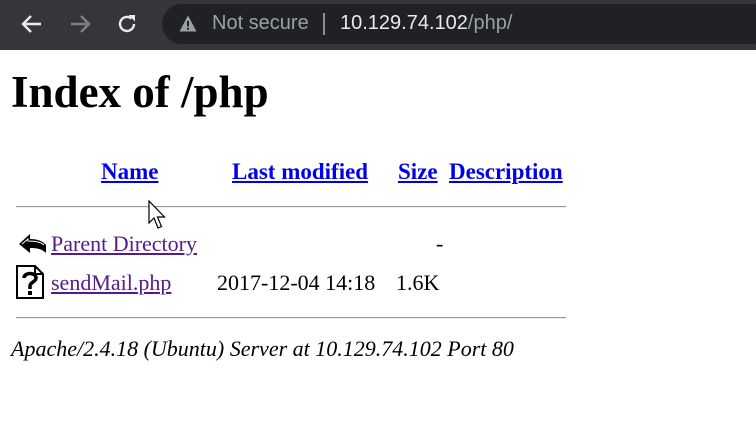 This screenshot has height=429, width=756. I want to click on arrow-left-icon, so click(31, 24).